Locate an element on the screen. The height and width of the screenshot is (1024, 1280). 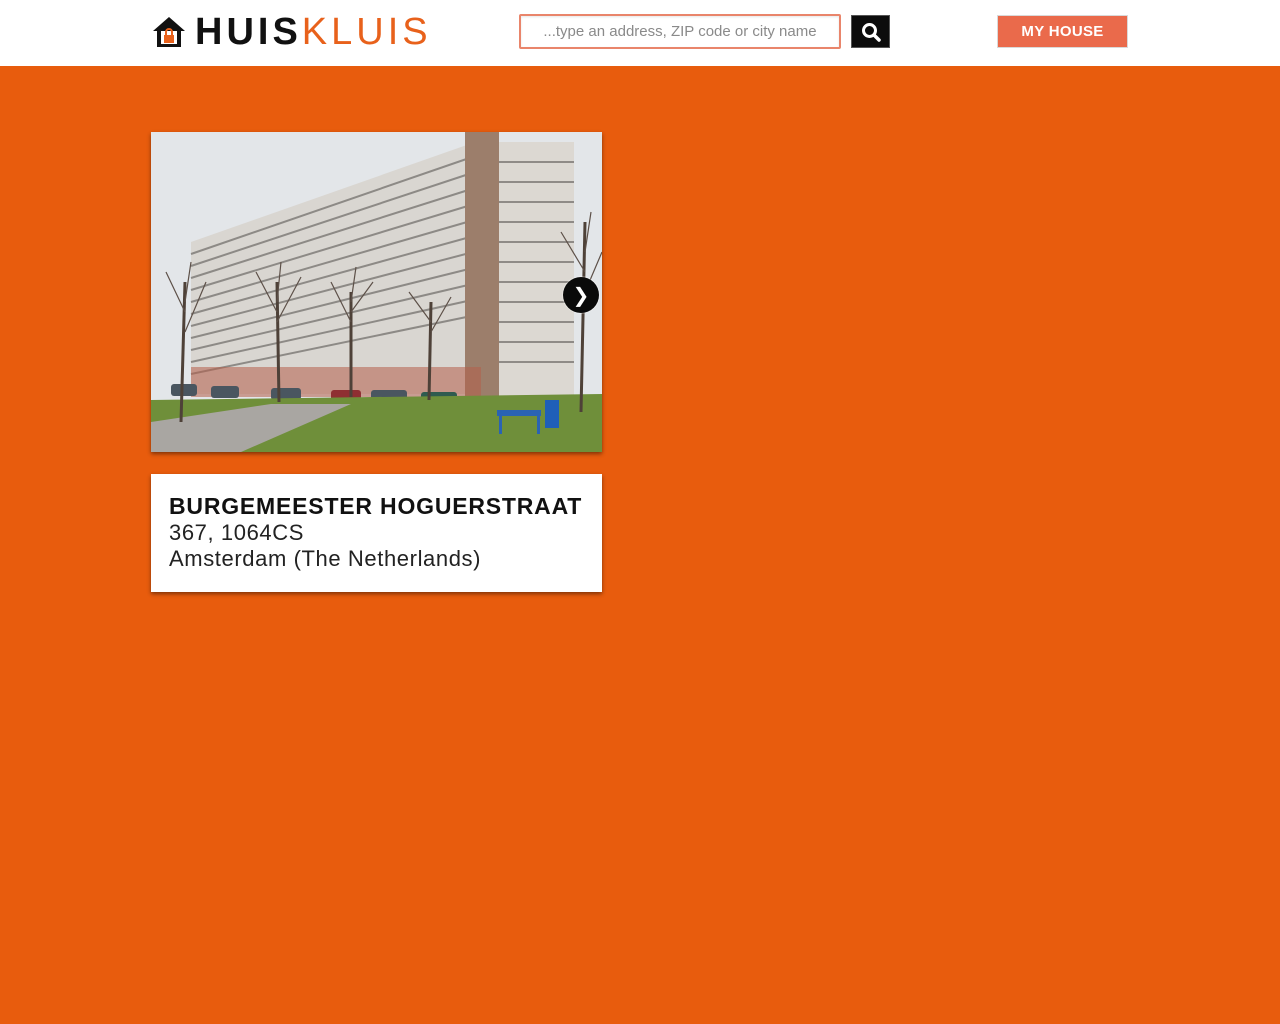
my-house-button: MY HOUSE is located at coordinates (1062, 31).